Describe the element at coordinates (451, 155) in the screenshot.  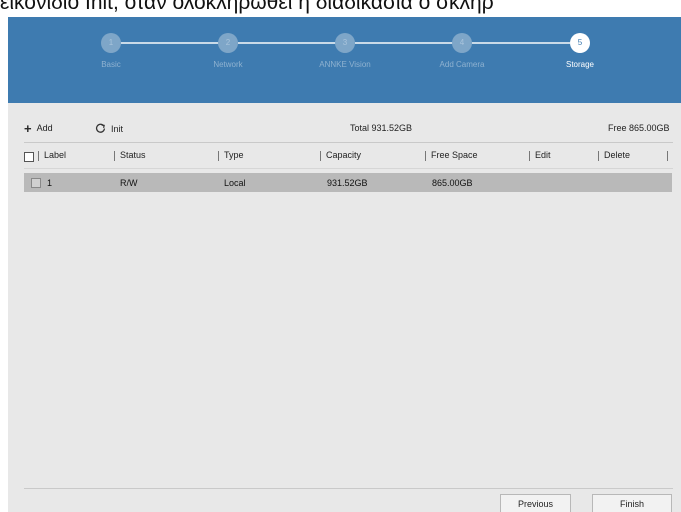
I see `column-header-free-space: Free Space` at that location.